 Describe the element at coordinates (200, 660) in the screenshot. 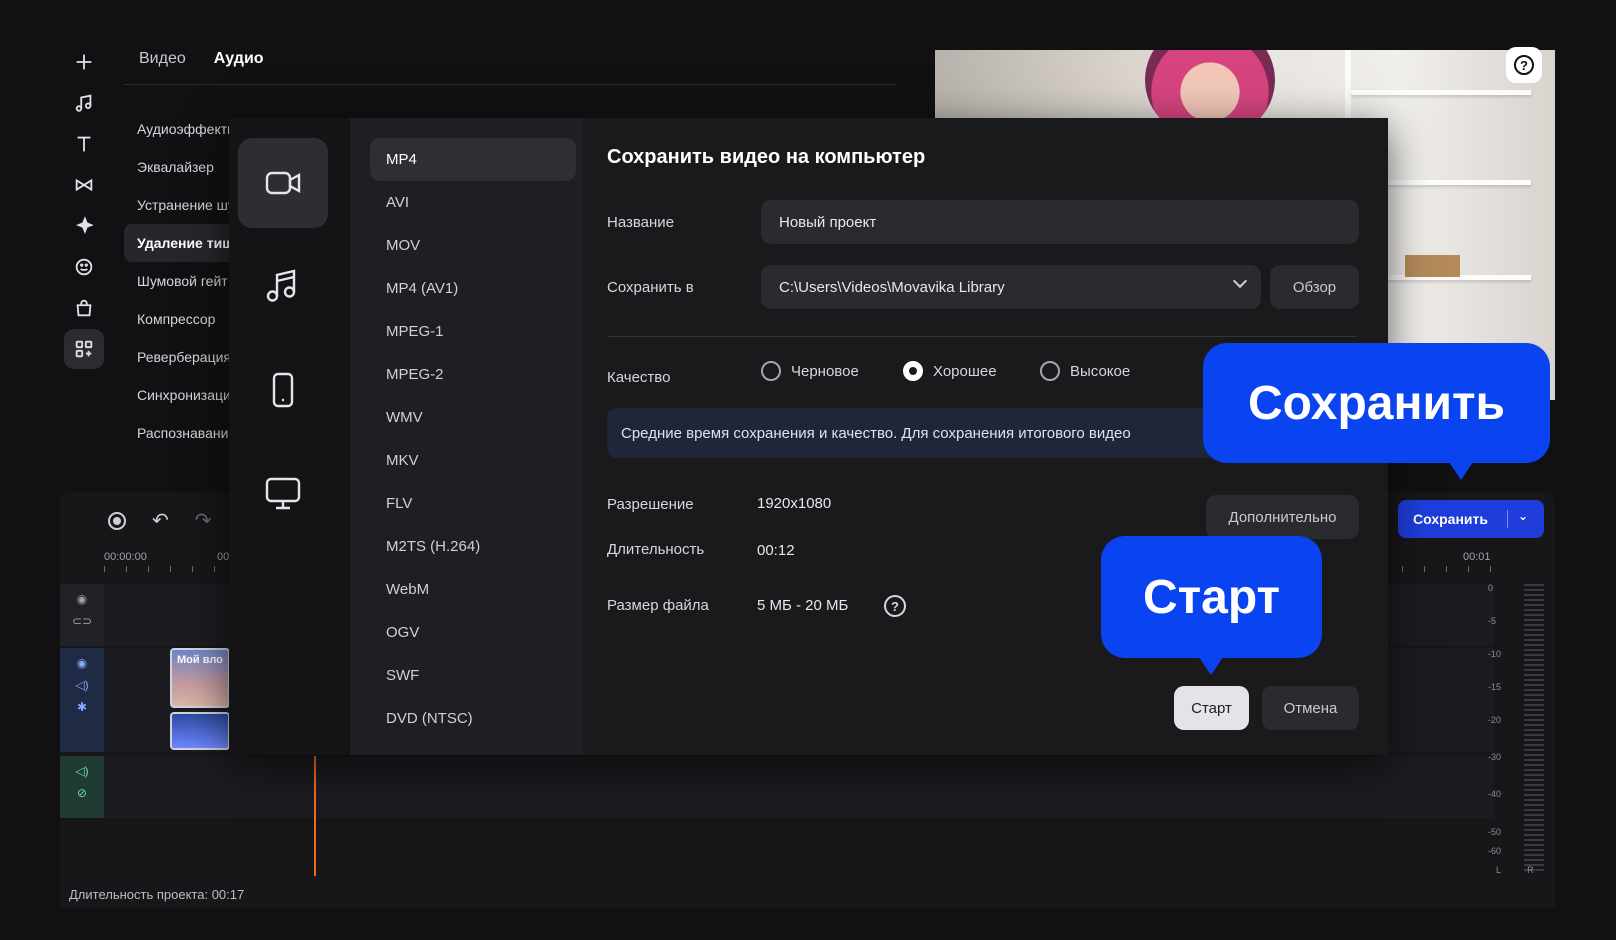

I see `clip-title: Мой вло` at that location.